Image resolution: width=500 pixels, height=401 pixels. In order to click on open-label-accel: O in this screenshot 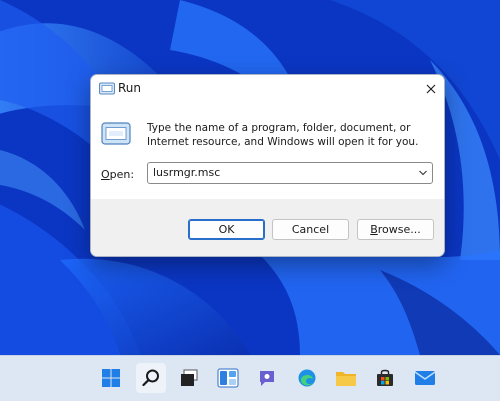, I will do `click(105, 174)`.